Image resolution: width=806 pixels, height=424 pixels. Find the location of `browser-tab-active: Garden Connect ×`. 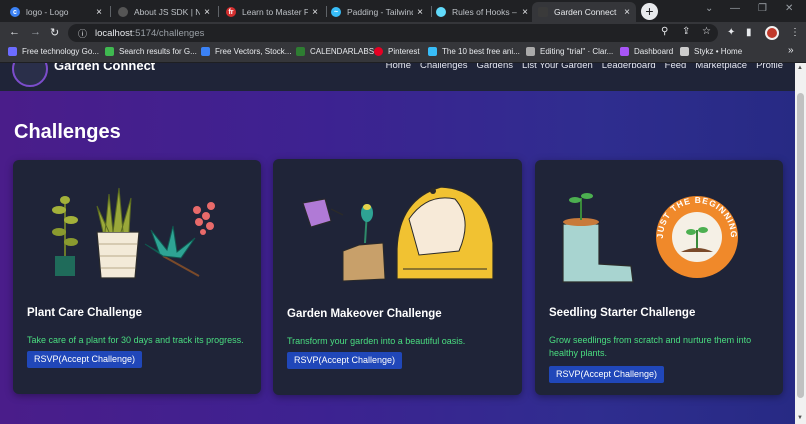

browser-tab-active: Garden Connect × is located at coordinates (584, 12).